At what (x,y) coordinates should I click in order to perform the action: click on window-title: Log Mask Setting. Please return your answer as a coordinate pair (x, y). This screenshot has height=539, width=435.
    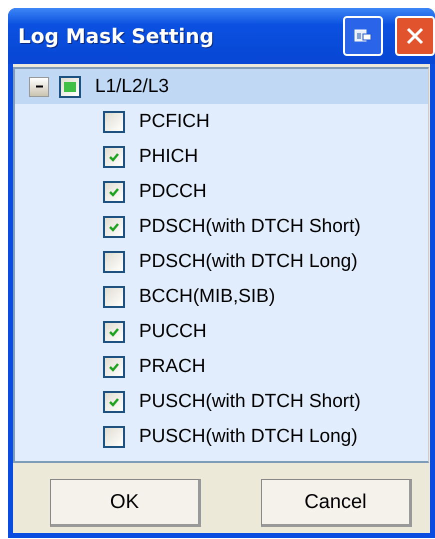
    Looking at the image, I should click on (116, 36).